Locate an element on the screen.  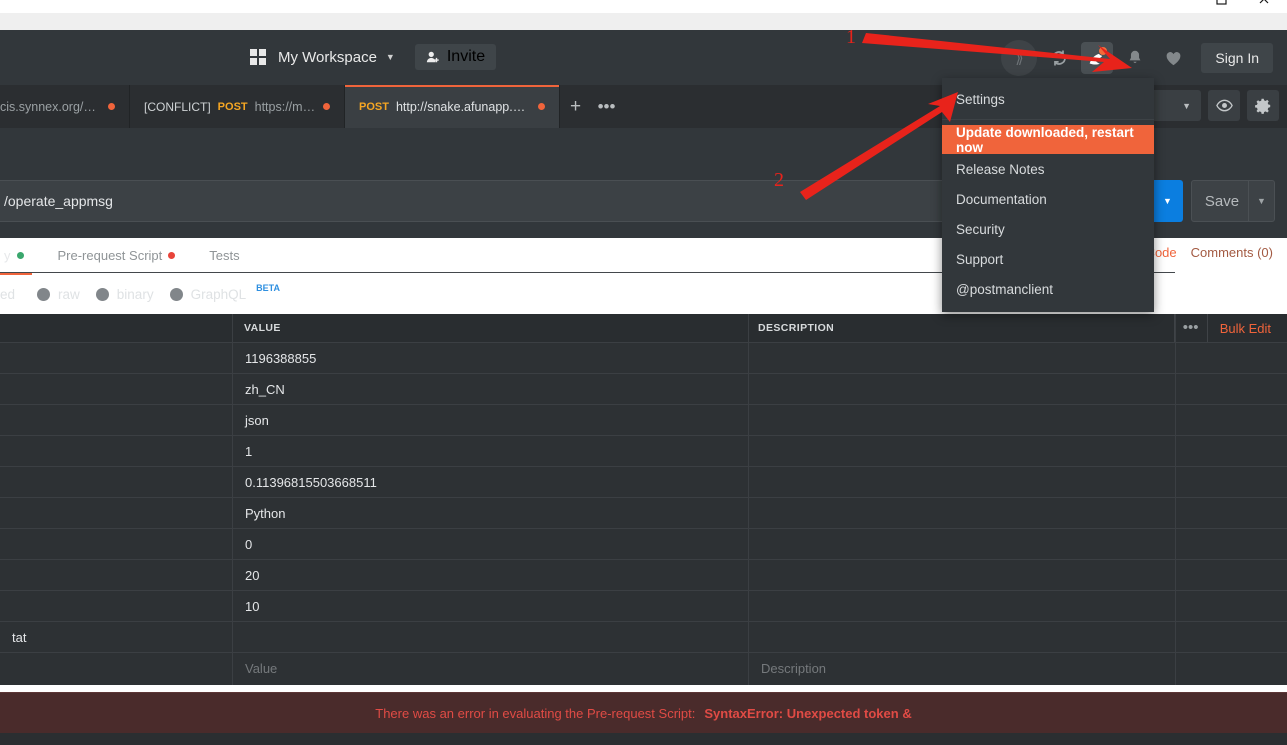
table-more-button: ••• is located at coordinates (1190, 328).